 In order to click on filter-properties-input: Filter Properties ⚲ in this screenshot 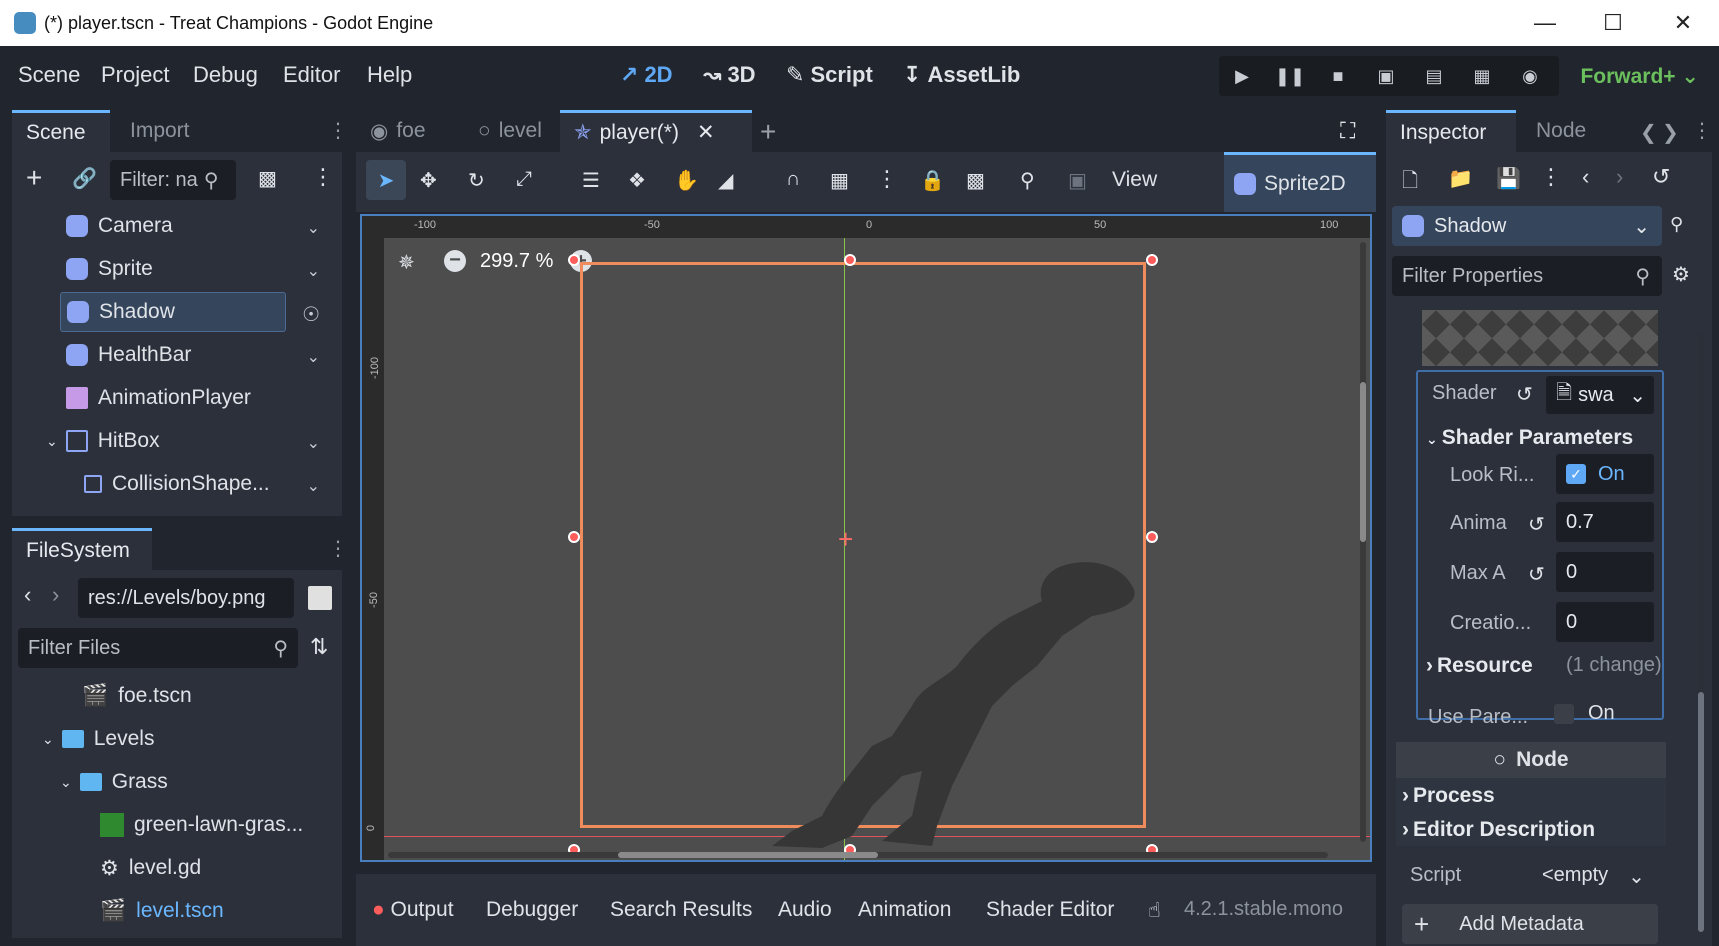, I will do `click(1527, 276)`.